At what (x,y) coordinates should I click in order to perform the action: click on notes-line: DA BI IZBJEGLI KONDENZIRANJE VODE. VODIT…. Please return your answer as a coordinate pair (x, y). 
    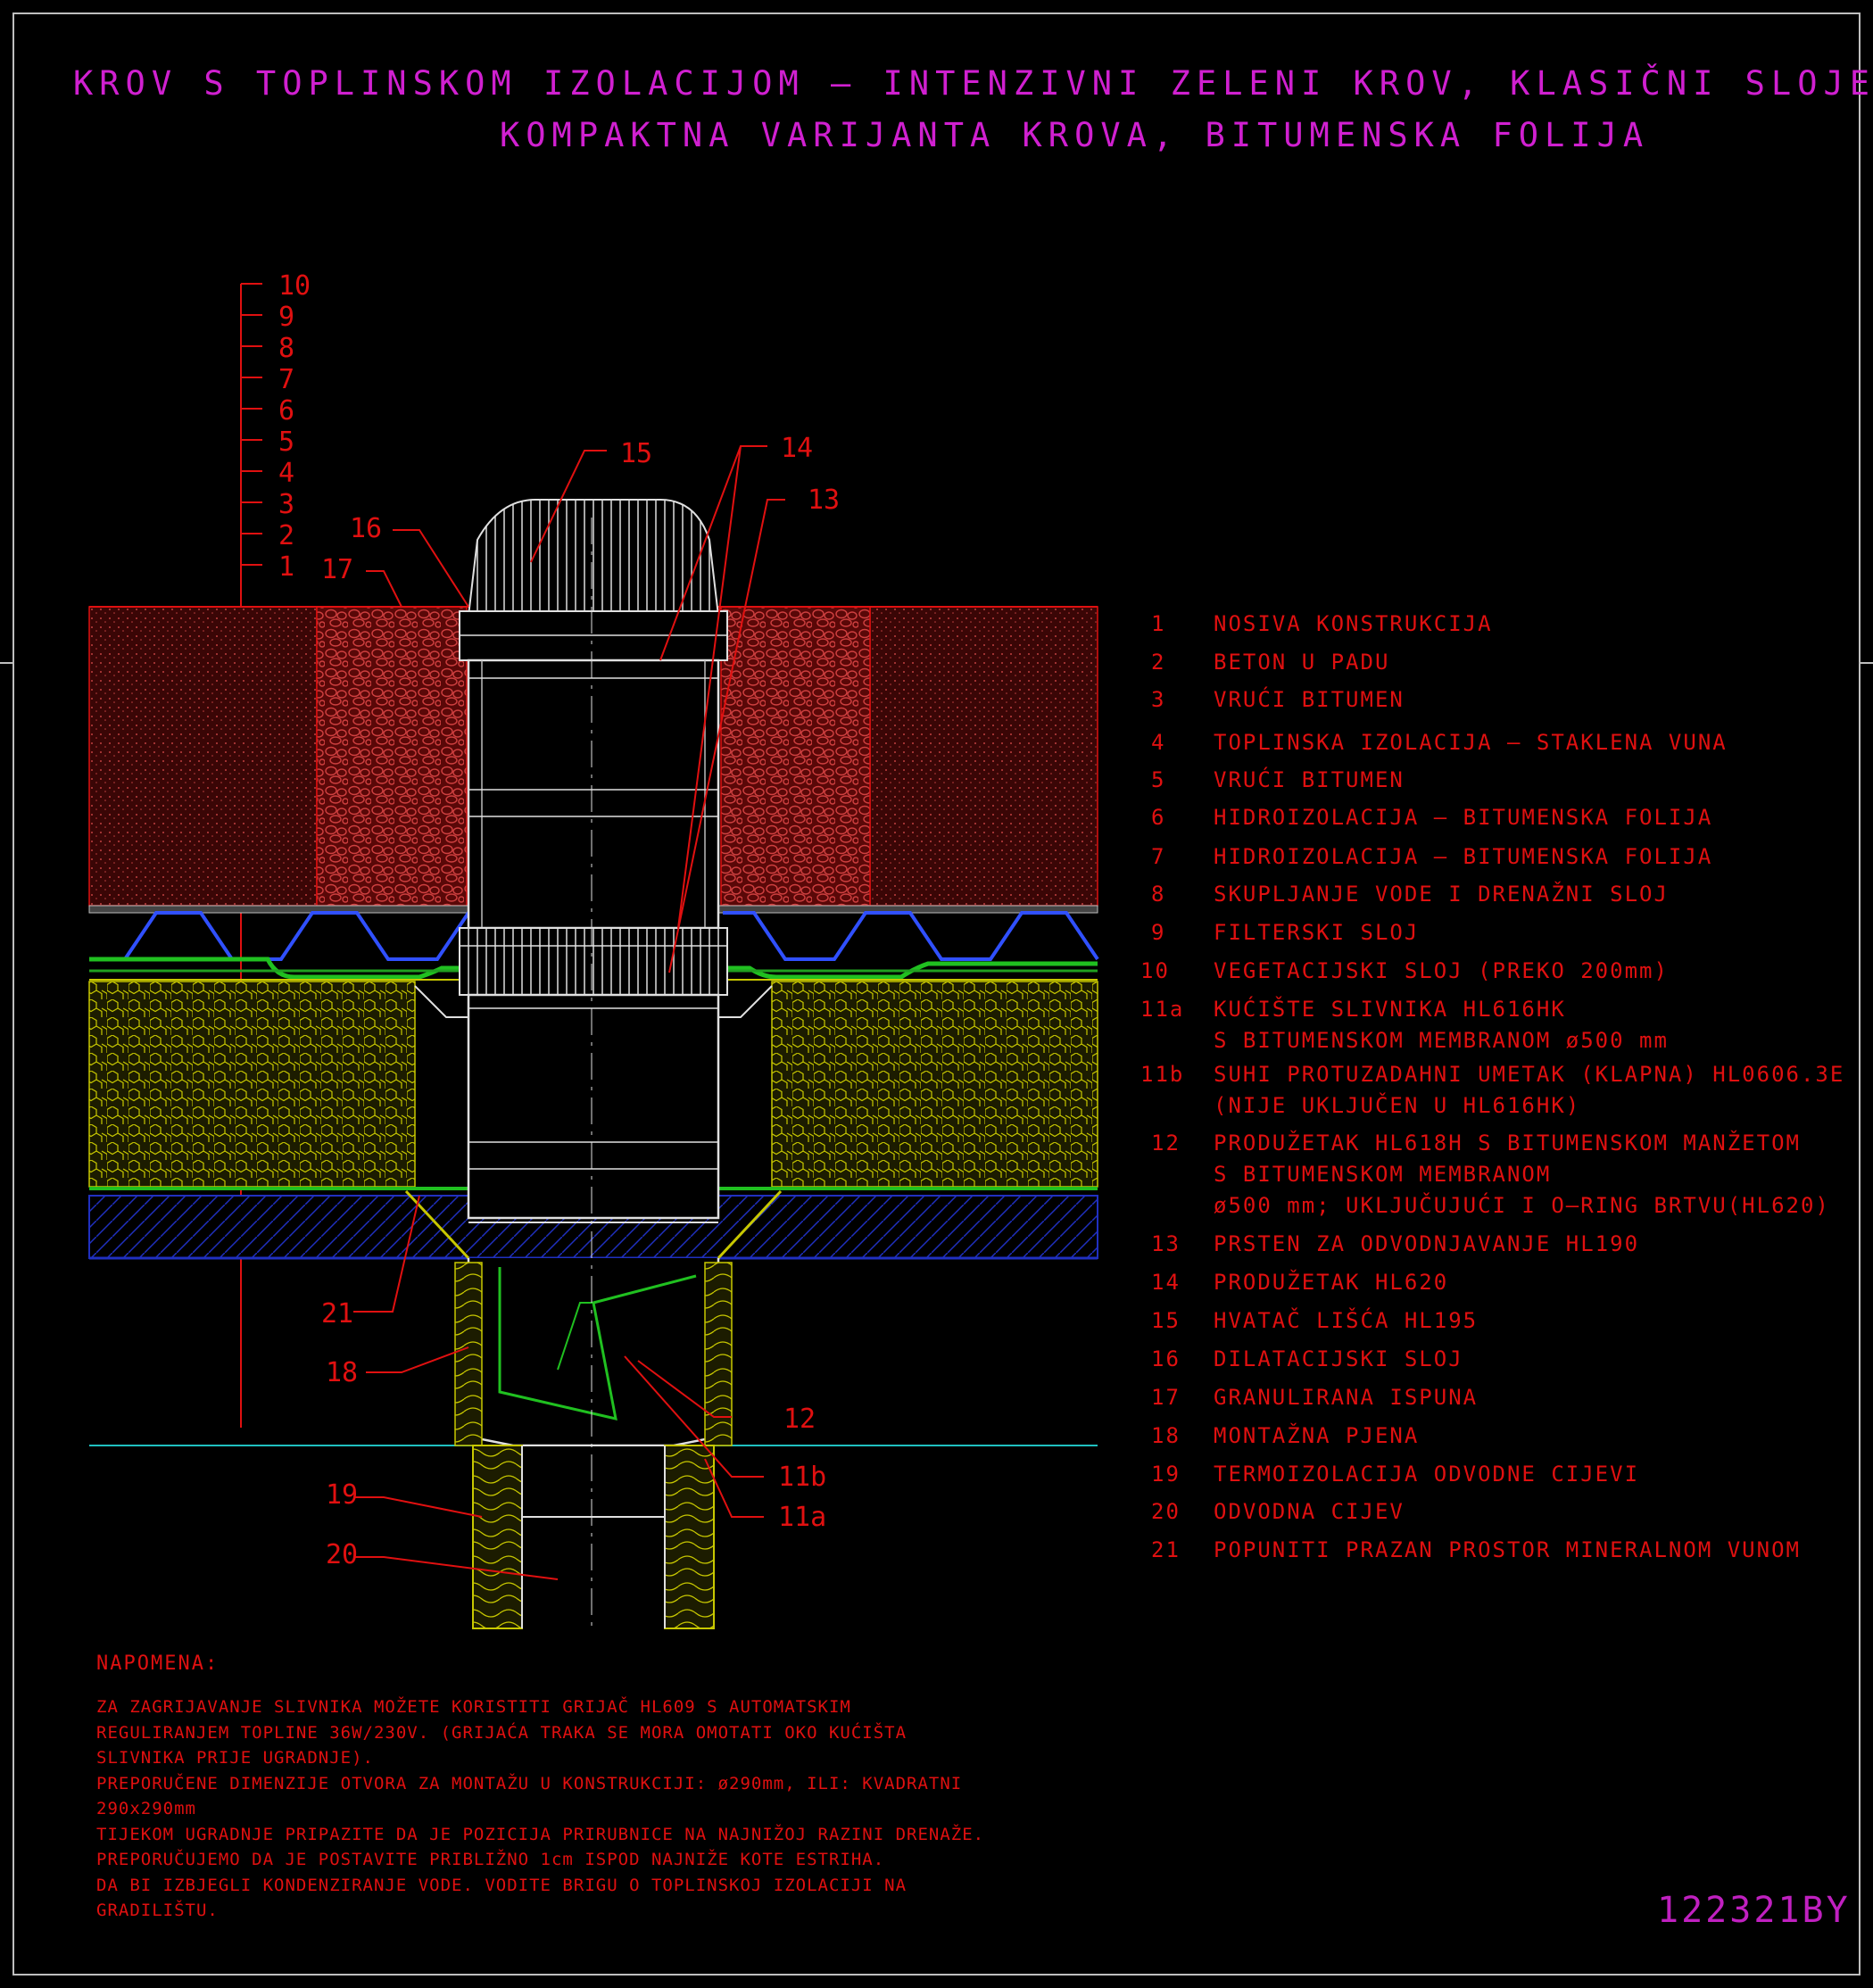
    Looking at the image, I should click on (501, 1885).